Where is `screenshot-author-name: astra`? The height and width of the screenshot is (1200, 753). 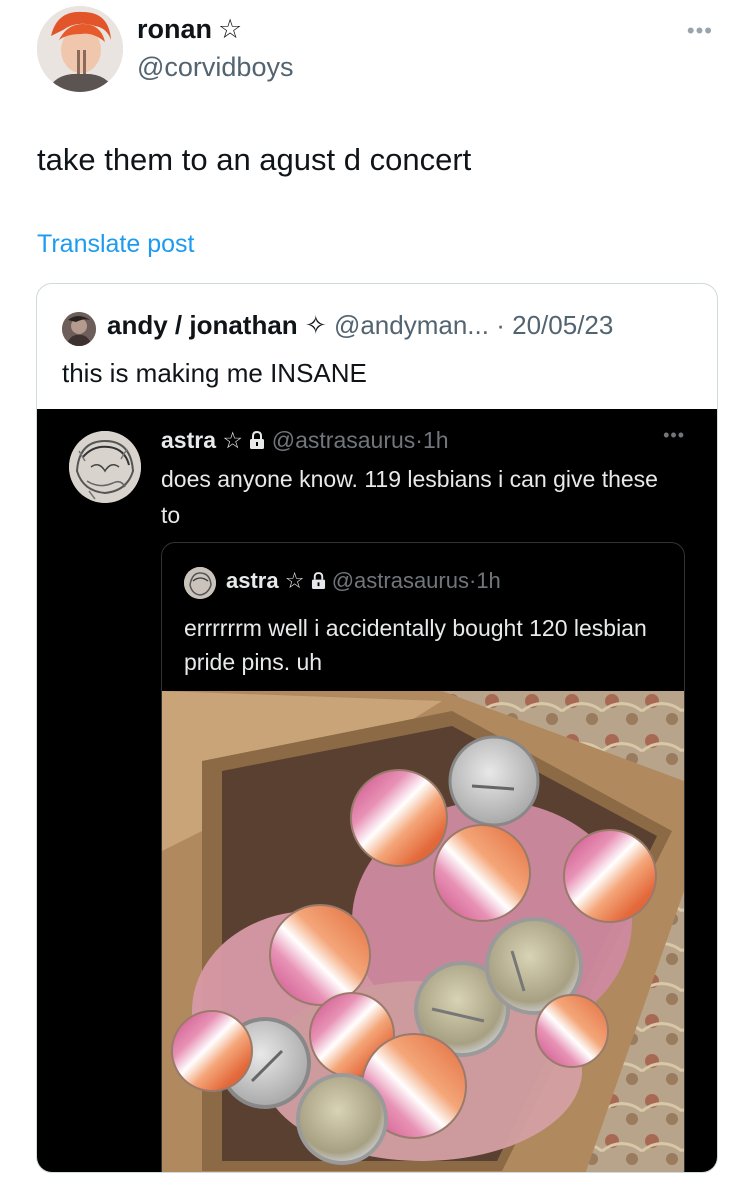 screenshot-author-name: astra is located at coordinates (188, 440).